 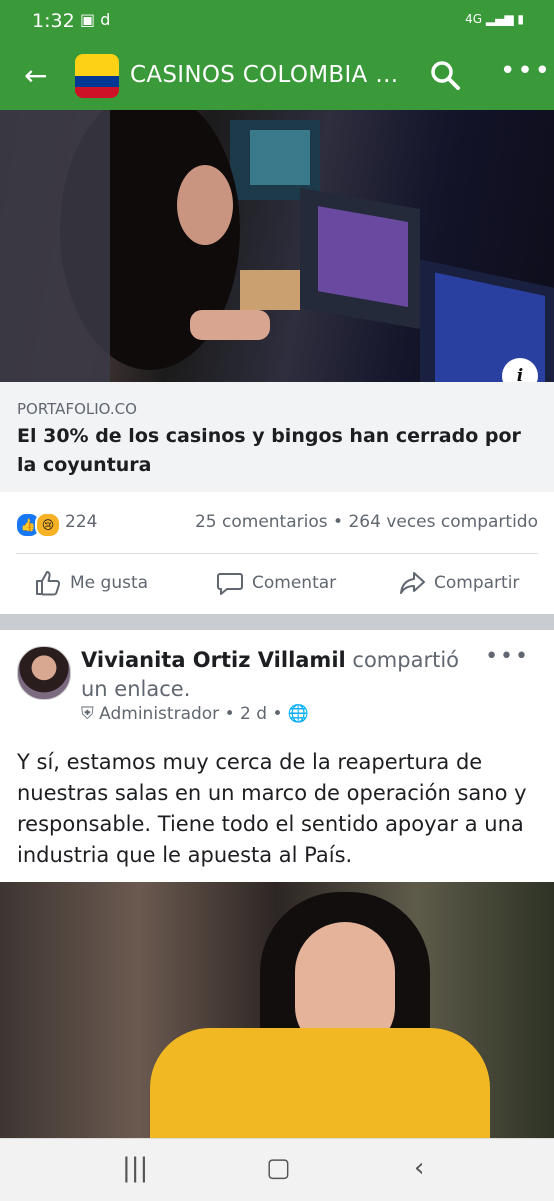 I want to click on sad-reaction-icon: 😢, so click(x=48, y=525).